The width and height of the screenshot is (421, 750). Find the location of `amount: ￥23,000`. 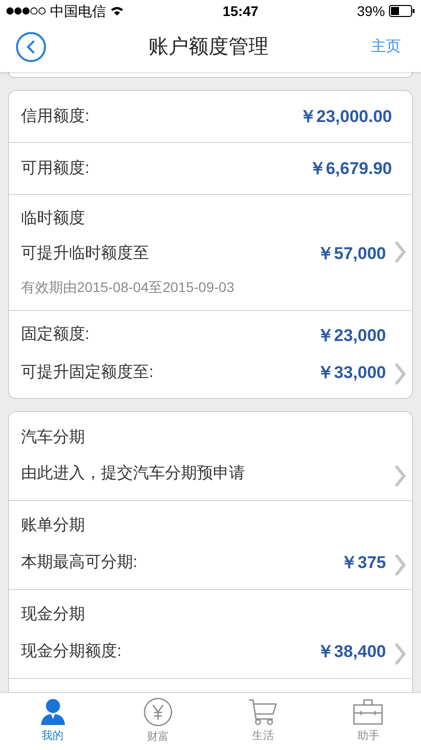

amount: ￥23,000 is located at coordinates (351, 335).